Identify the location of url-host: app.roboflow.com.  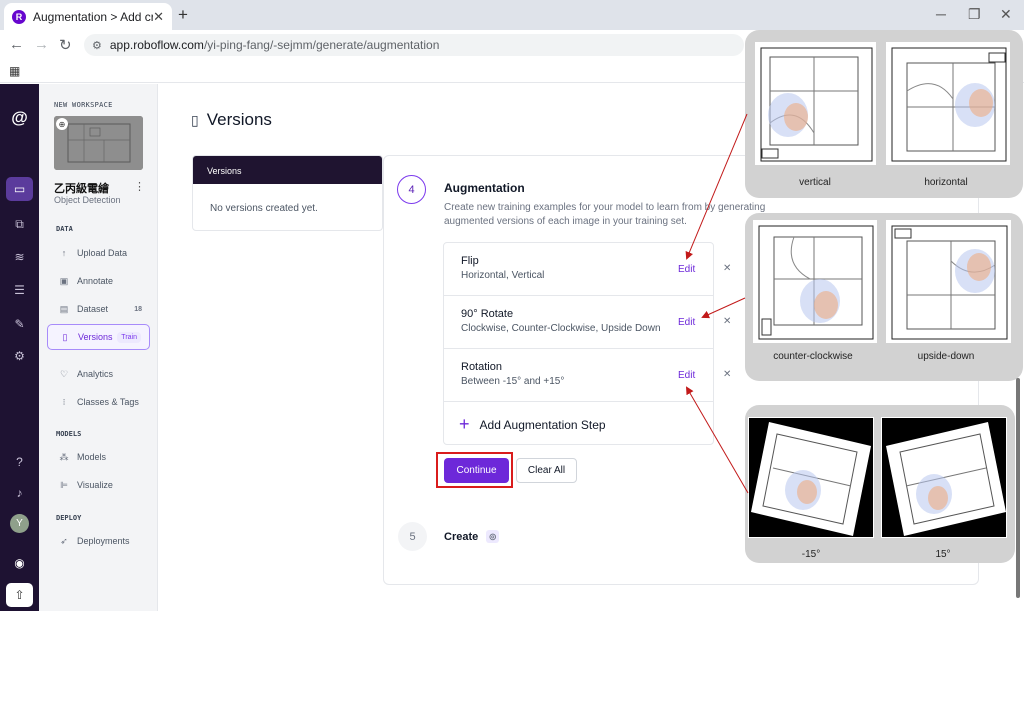
(156, 45).